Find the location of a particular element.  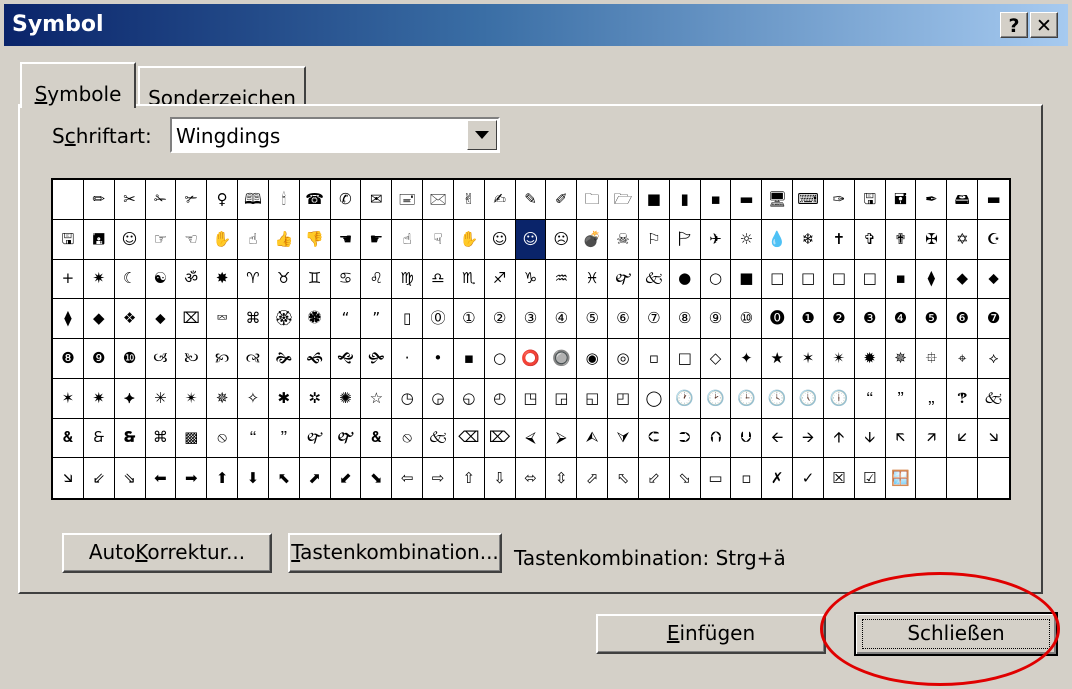

symbol-cell: ♒ is located at coordinates (562, 279).